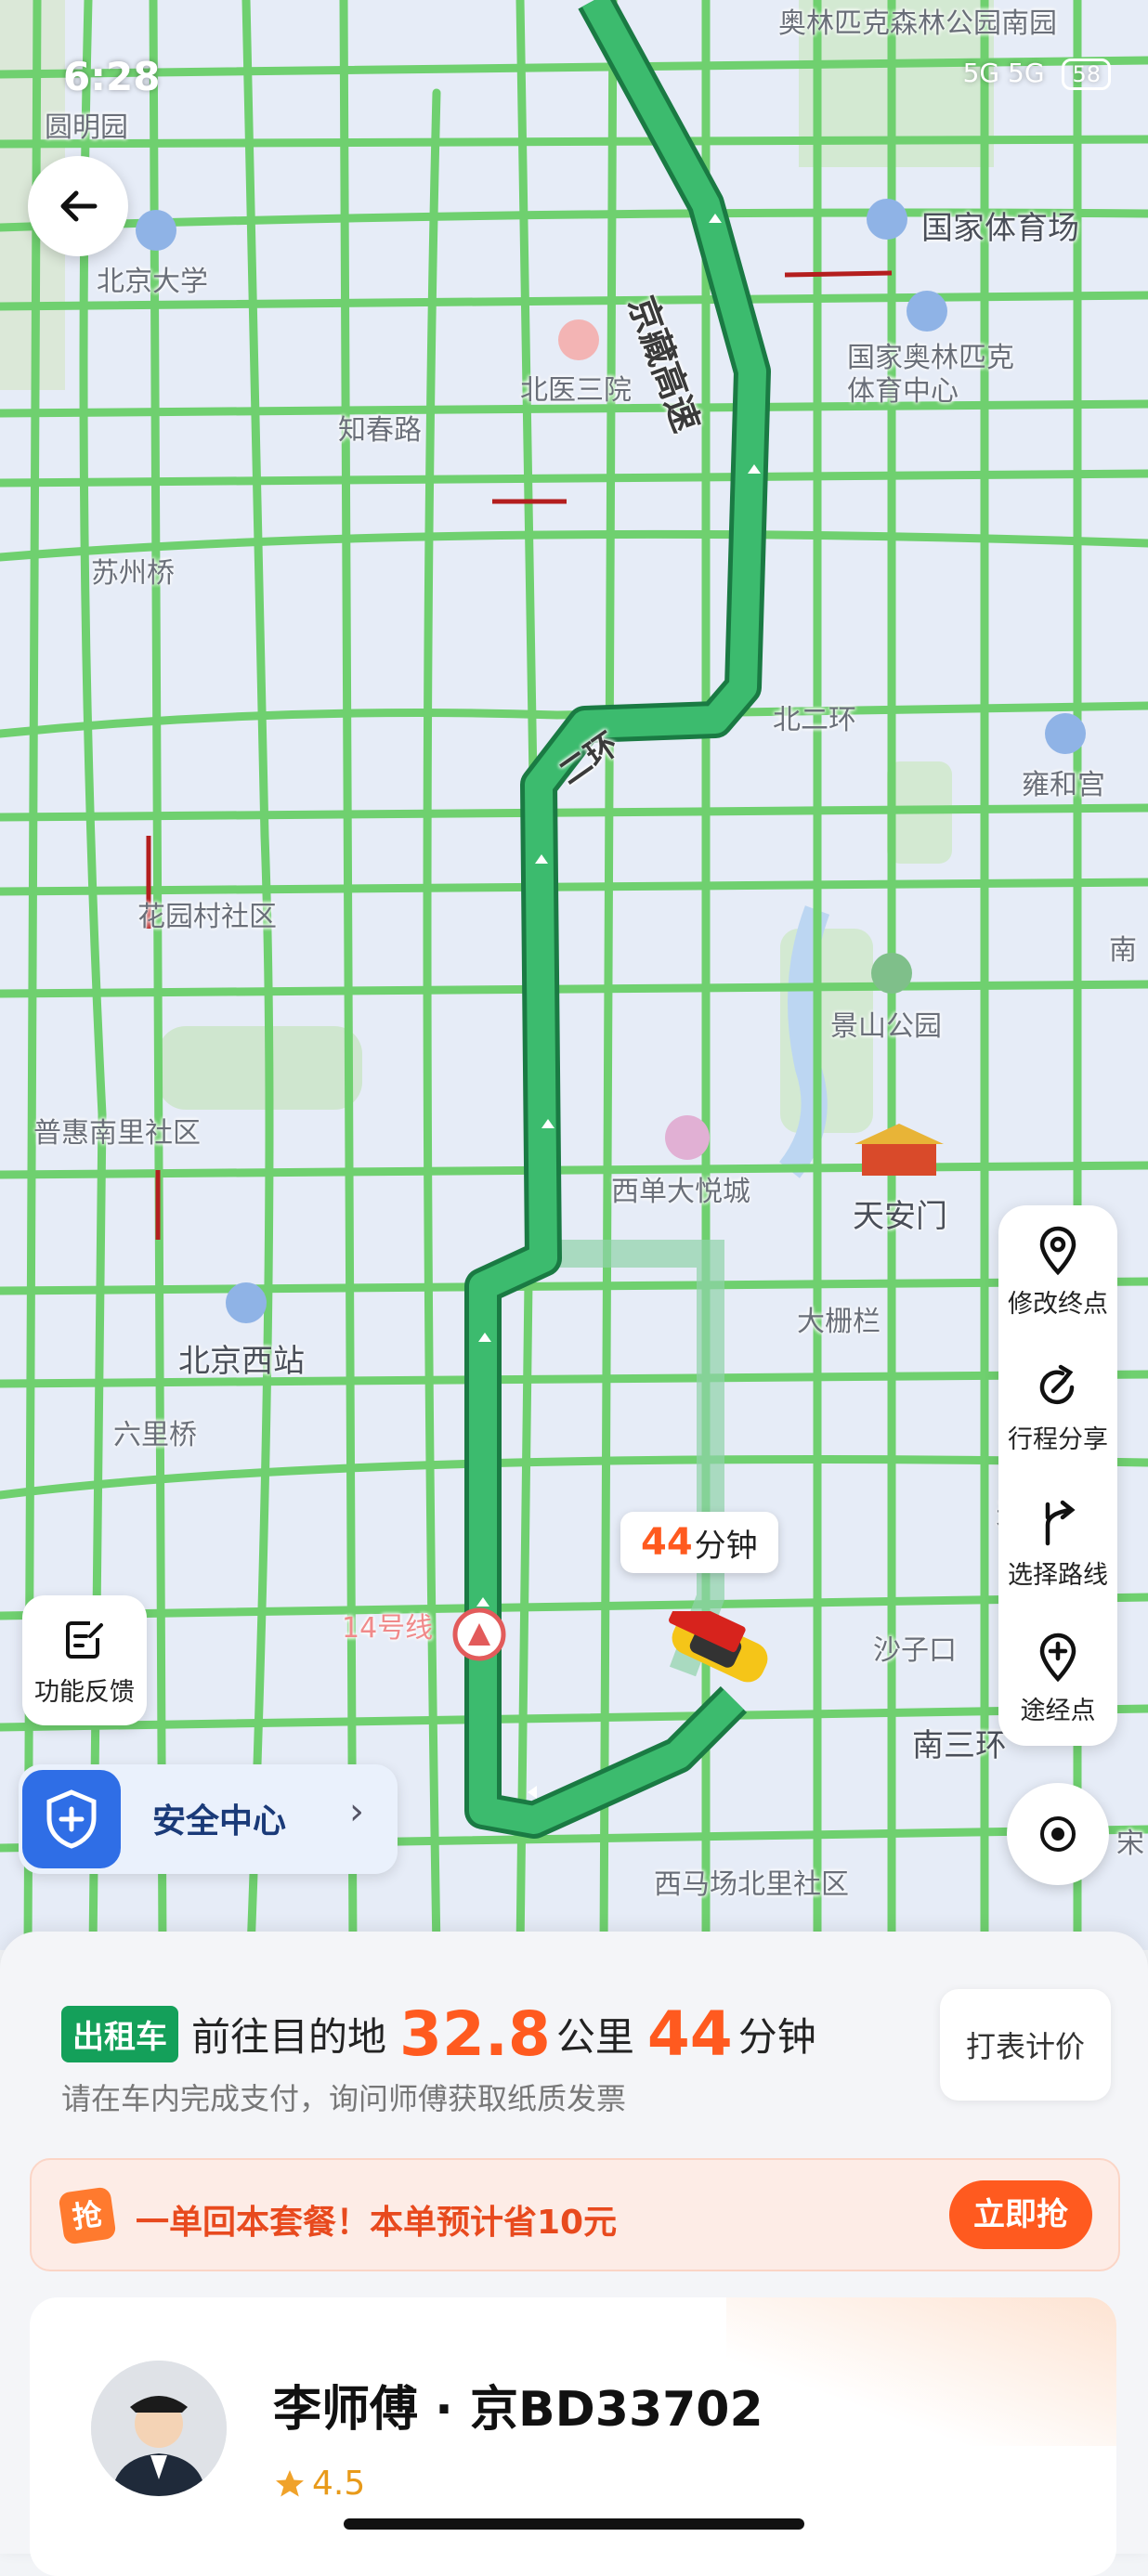 This screenshot has height=2576, width=1148. What do you see at coordinates (1058, 1711) in the screenshot?
I see `toolbar-label: 途经点` at bounding box center [1058, 1711].